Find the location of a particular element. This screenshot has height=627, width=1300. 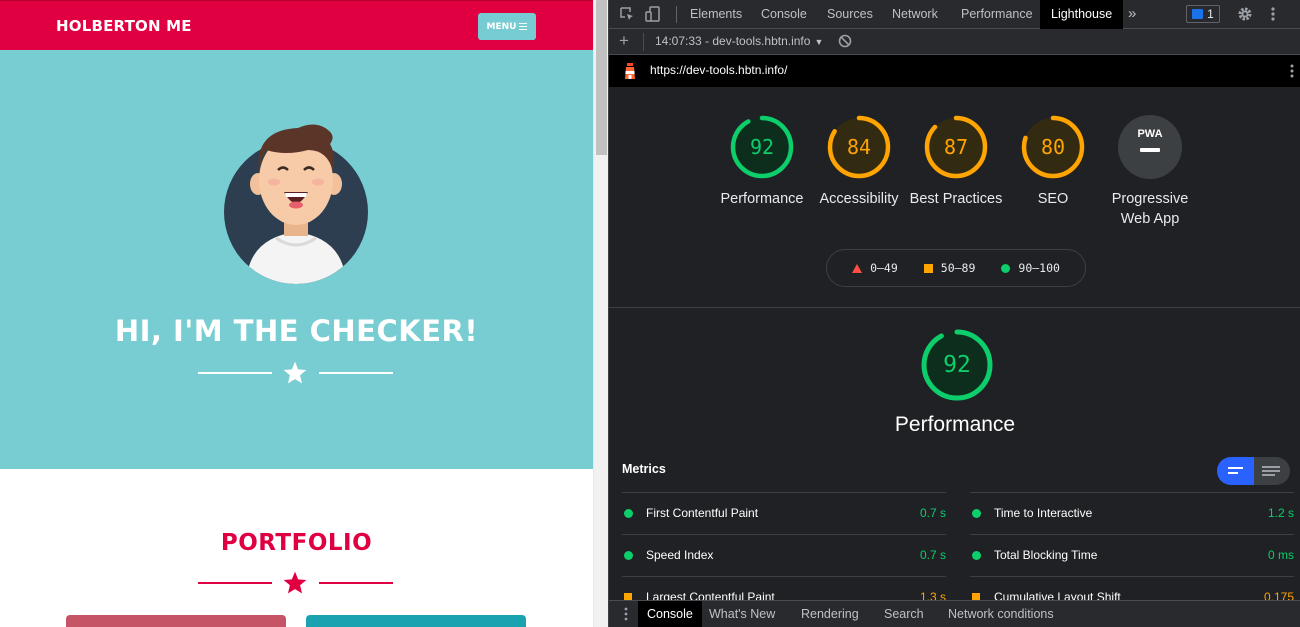

expanded-view-button is located at coordinates (1235, 471).